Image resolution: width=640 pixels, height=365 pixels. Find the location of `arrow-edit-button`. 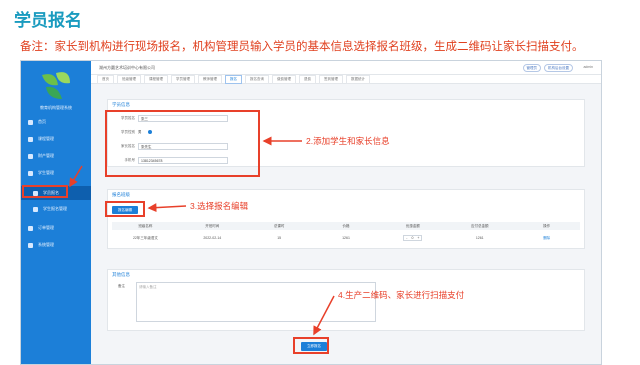

arrow-edit-button is located at coordinates (167, 208).